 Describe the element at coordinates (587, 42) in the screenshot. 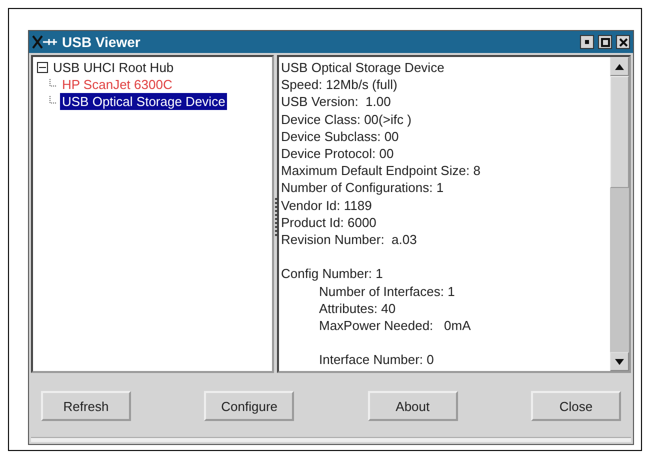

I see `minimize-icon` at that location.